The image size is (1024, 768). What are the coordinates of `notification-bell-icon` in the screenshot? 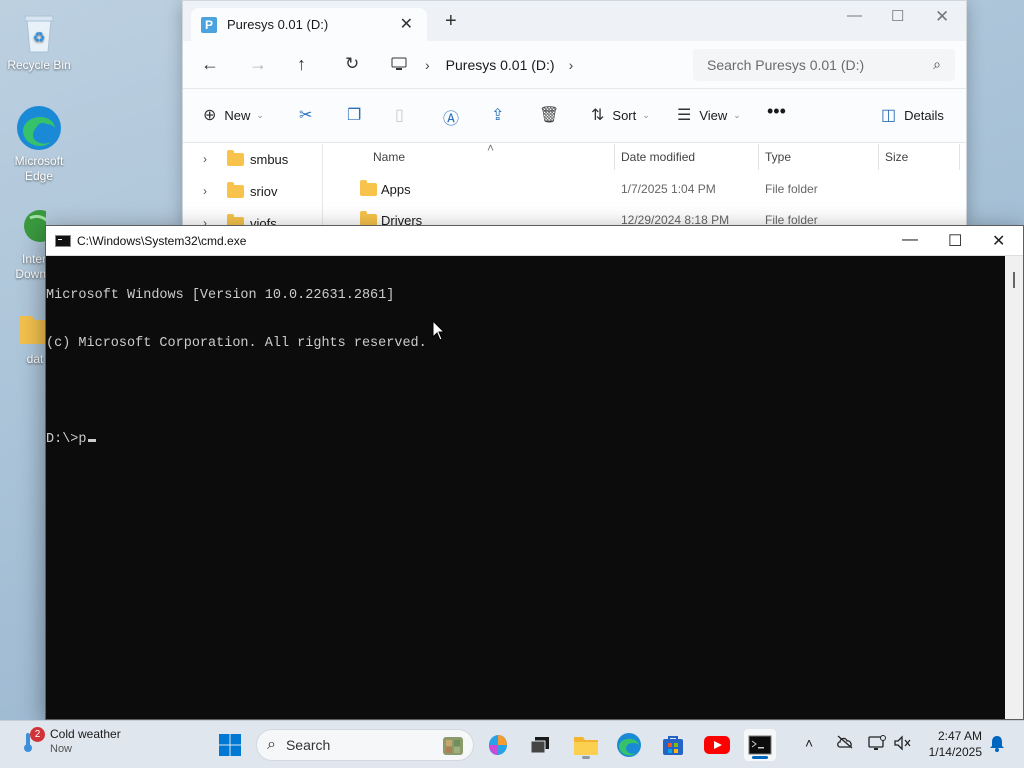 It's located at (997, 744).